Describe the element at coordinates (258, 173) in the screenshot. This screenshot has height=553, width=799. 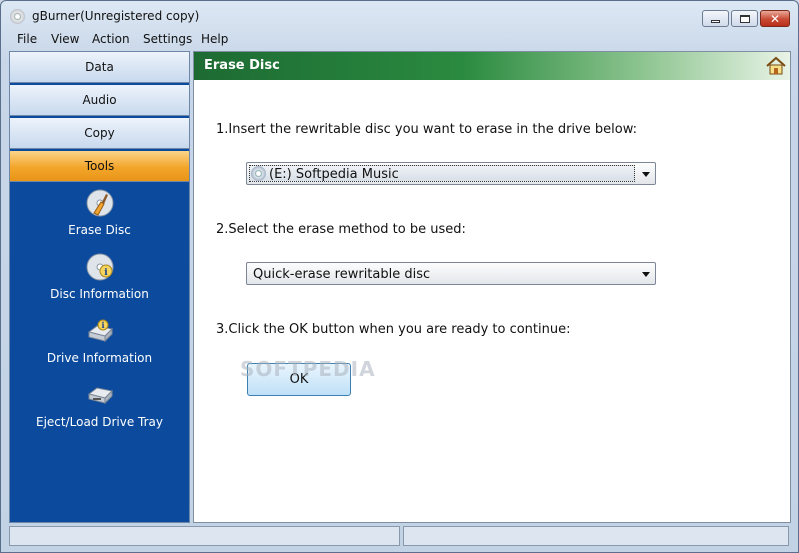
I see `disc-icon` at that location.